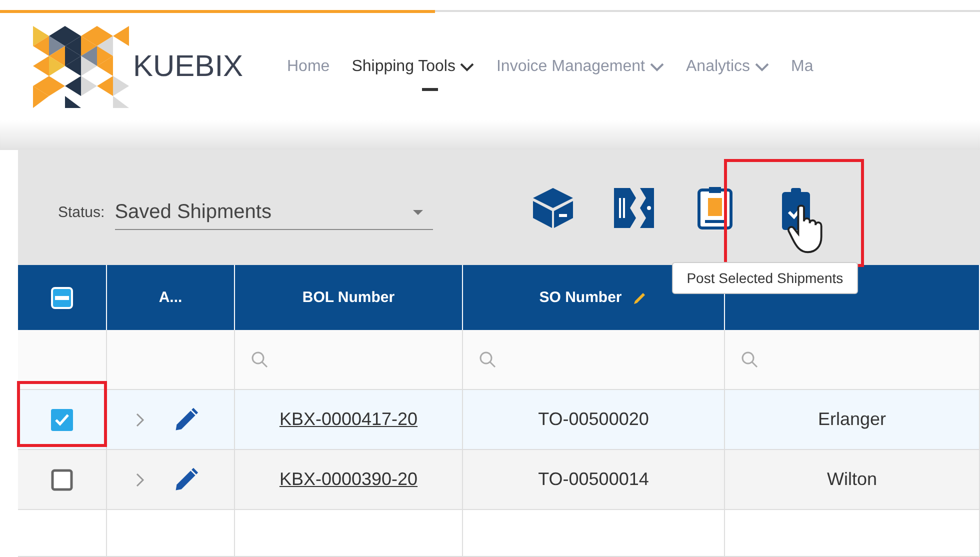 The image size is (980, 557). Describe the element at coordinates (62, 297) in the screenshot. I see `select-all-checkbox` at that location.